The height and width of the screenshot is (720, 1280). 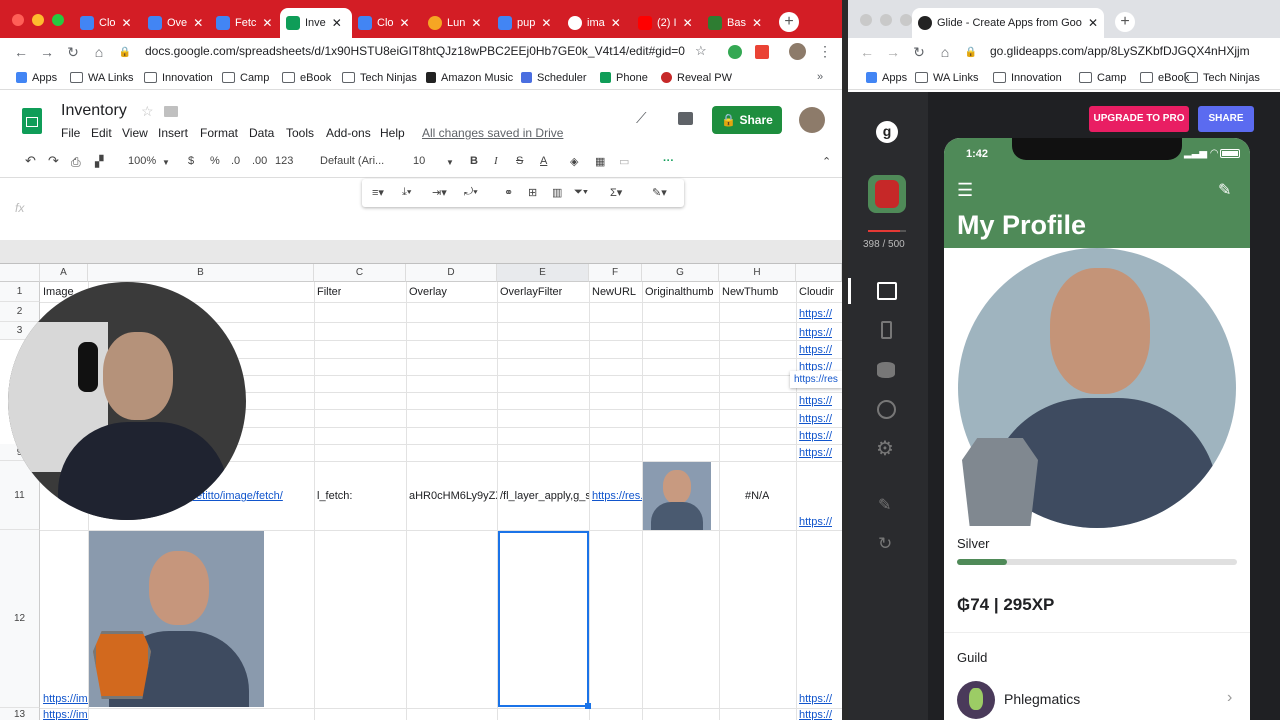 I want to click on column-header, so click(x=819, y=273).